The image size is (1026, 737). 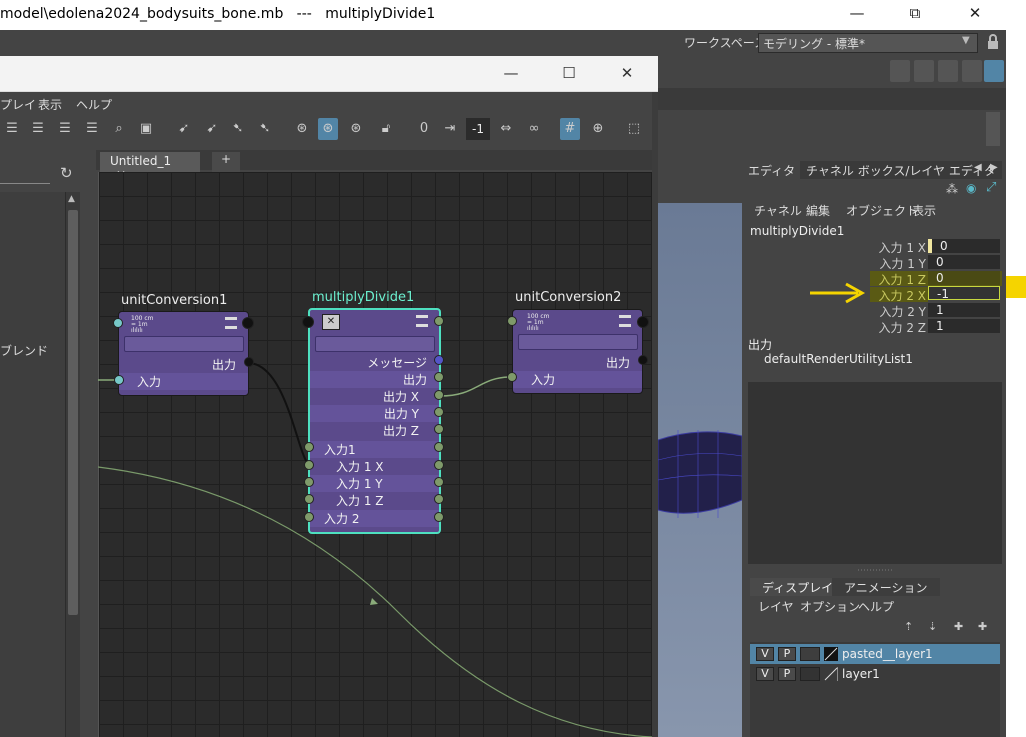 I want to click on input1-x-in-port, so click(x=309, y=465).